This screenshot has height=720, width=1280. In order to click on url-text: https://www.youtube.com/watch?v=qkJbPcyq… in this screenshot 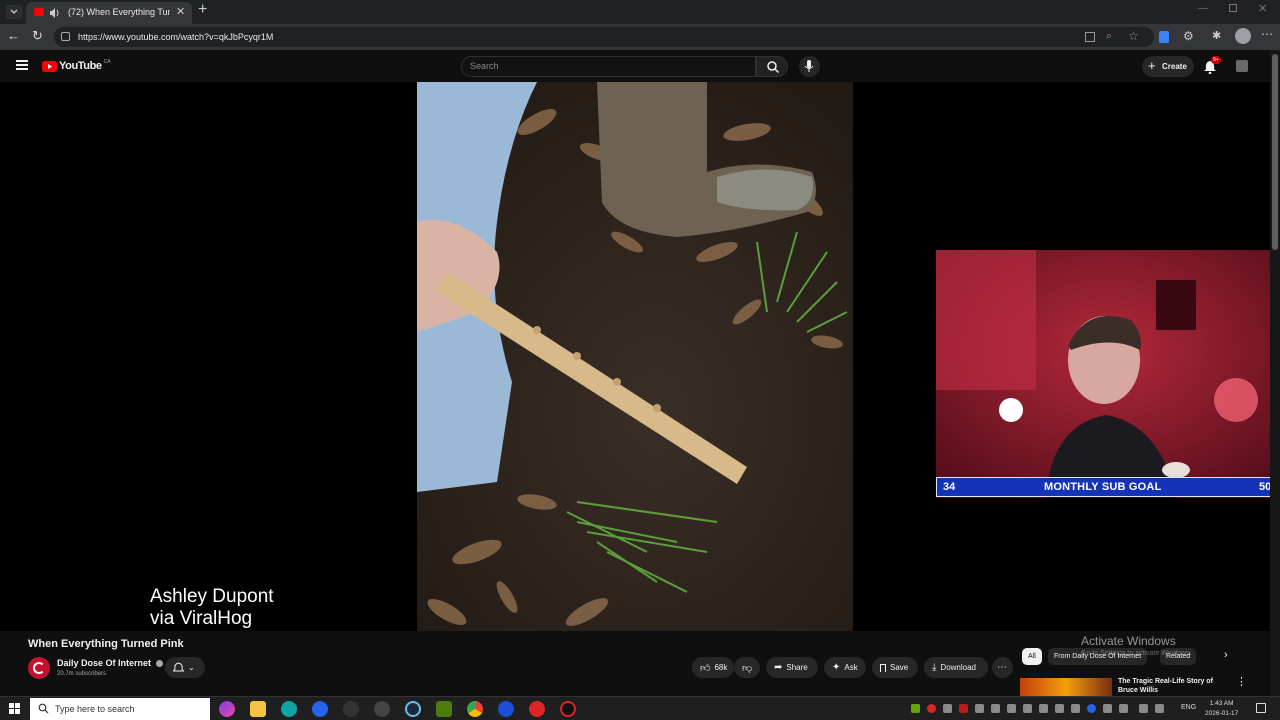, I will do `click(175, 37)`.